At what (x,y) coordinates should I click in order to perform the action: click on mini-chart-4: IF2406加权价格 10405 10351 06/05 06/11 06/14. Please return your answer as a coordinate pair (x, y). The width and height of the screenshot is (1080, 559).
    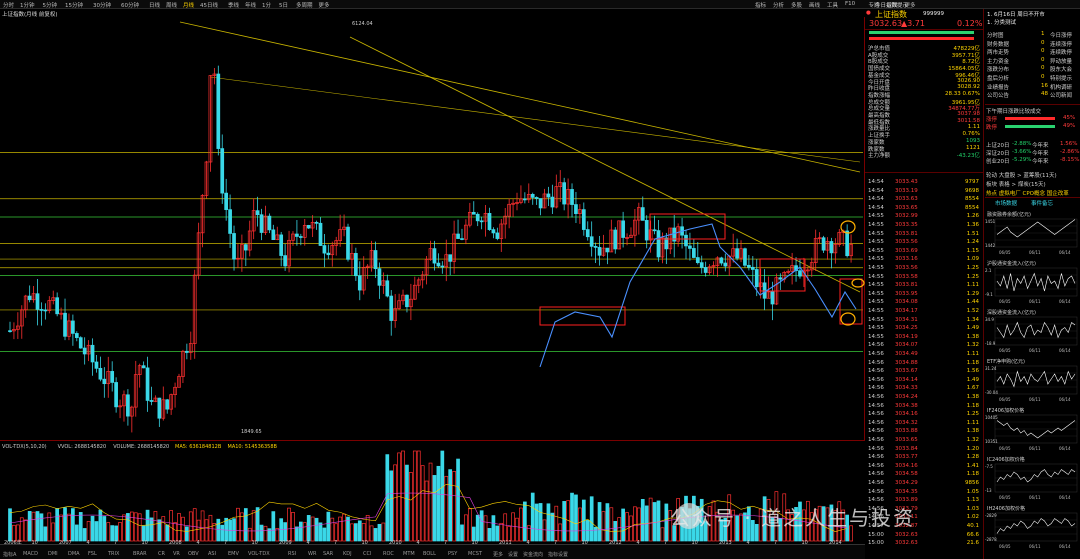
    Looking at the image, I should click on (1032, 430).